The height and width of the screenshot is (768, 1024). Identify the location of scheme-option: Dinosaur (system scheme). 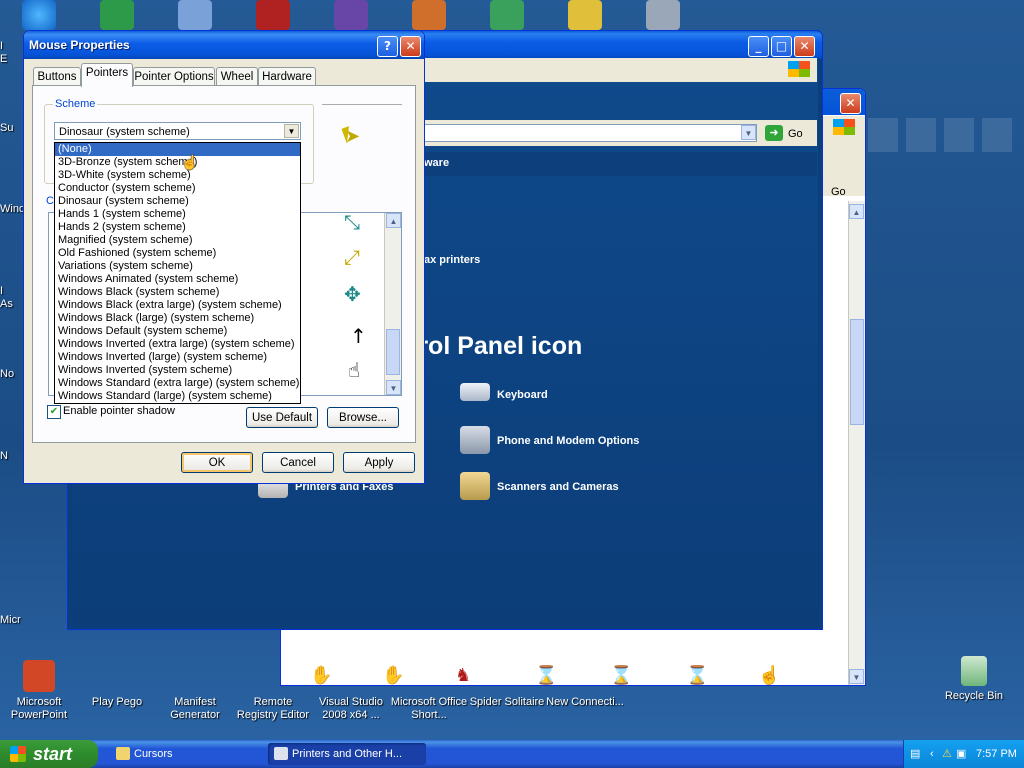
(177, 201).